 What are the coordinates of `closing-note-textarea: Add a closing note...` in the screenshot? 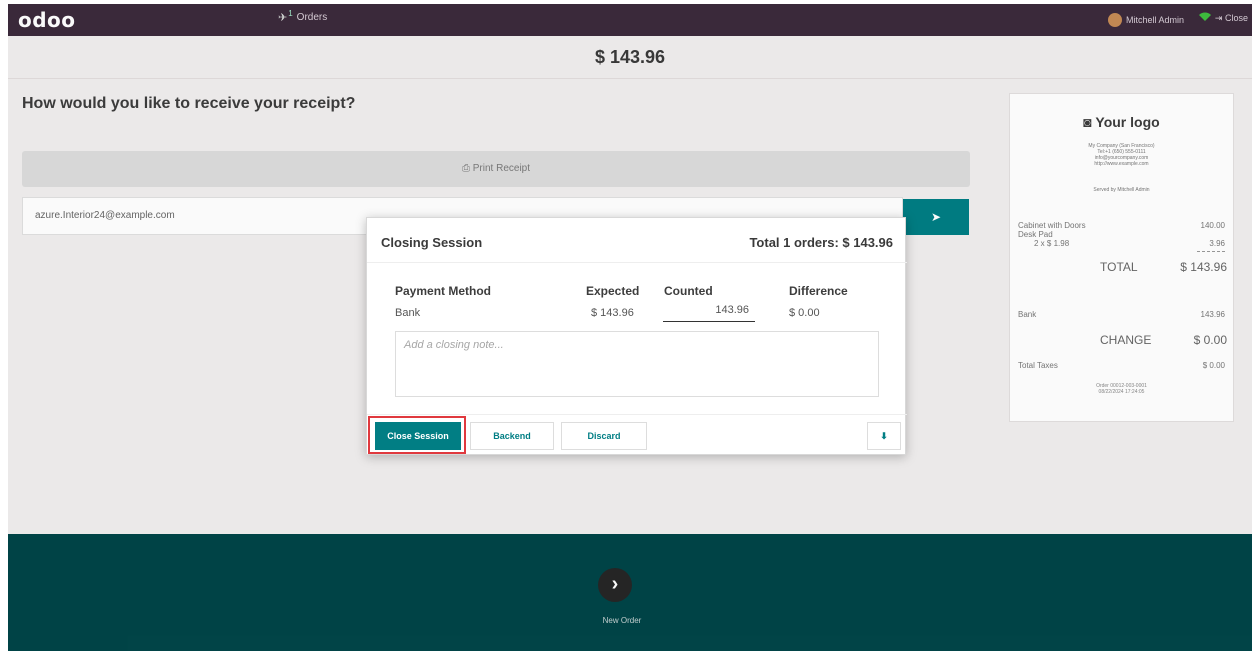 It's located at (637, 364).